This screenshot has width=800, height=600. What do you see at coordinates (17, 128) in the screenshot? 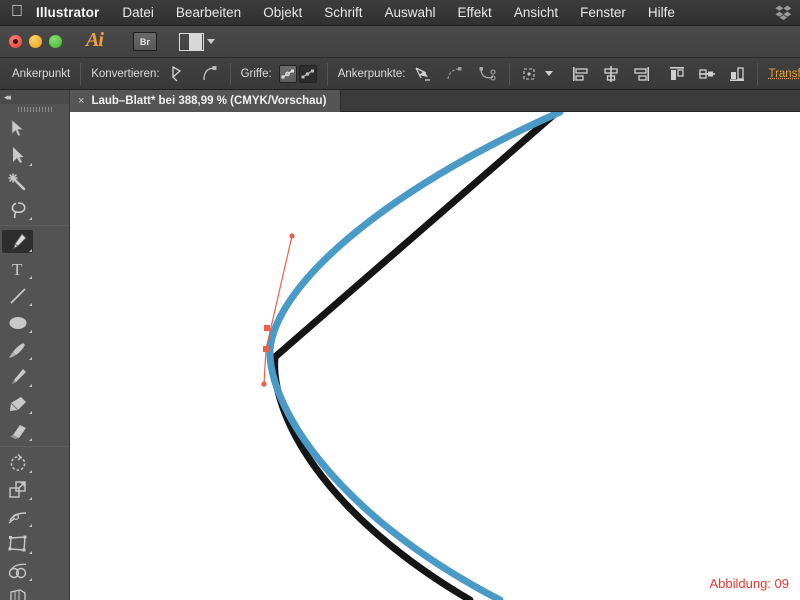
I see `selection-tool` at bounding box center [17, 128].